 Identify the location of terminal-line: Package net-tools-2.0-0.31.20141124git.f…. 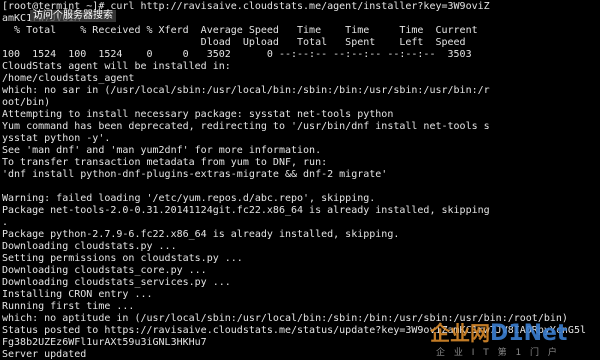
(246, 210).